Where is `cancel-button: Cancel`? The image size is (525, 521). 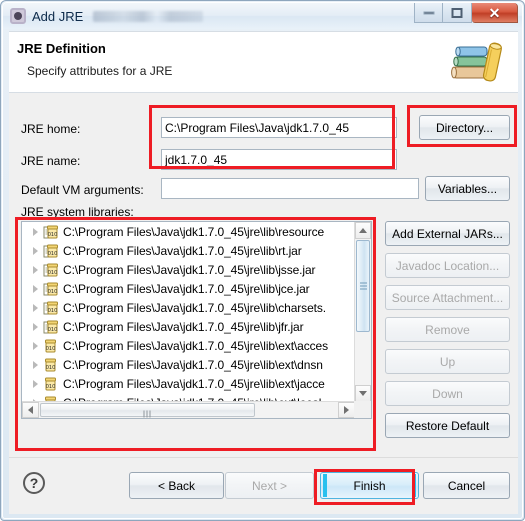 cancel-button: Cancel is located at coordinates (466, 485).